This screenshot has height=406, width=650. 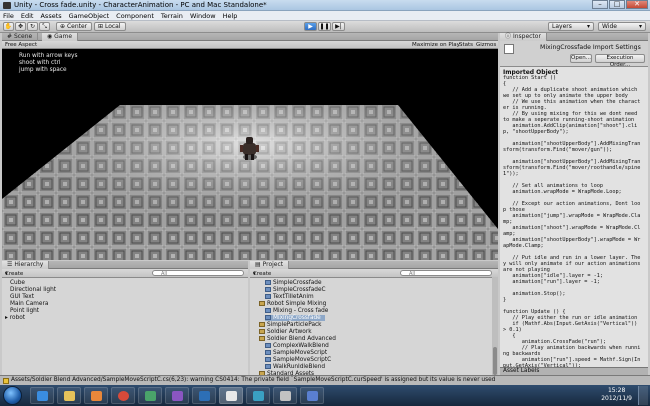 What do you see at coordinates (48, 56) in the screenshot?
I see `help-text-line: Run with arrow keys` at bounding box center [48, 56].